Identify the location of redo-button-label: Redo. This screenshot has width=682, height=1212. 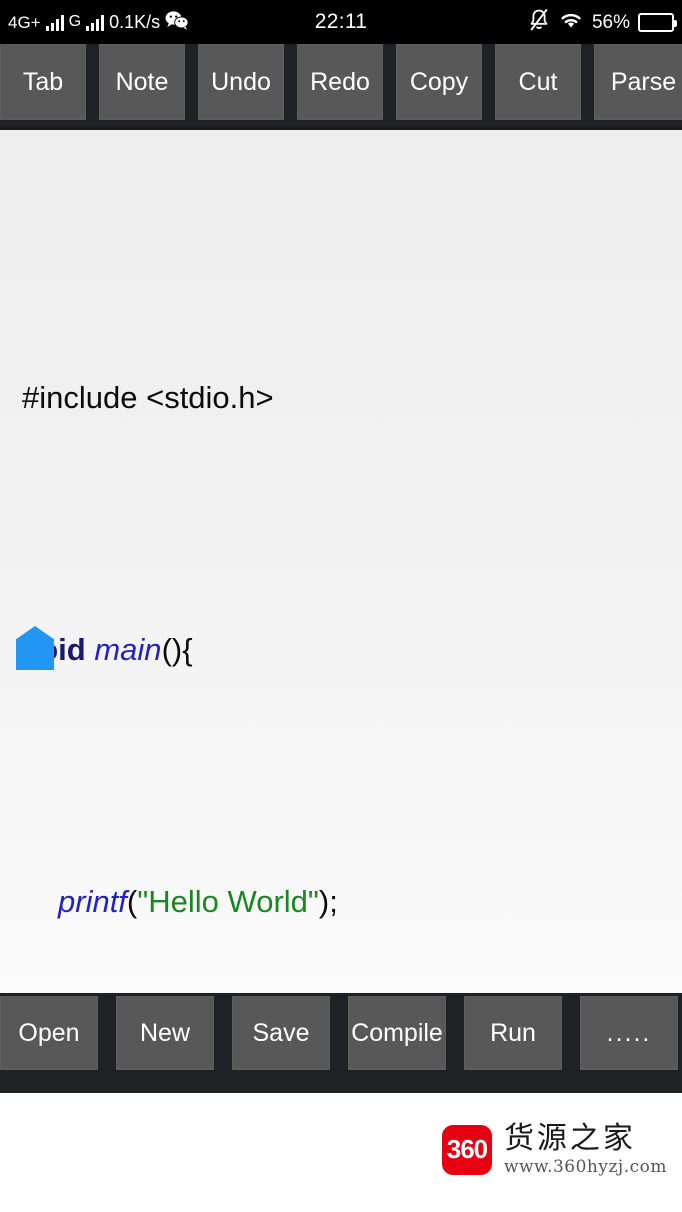
(340, 81).